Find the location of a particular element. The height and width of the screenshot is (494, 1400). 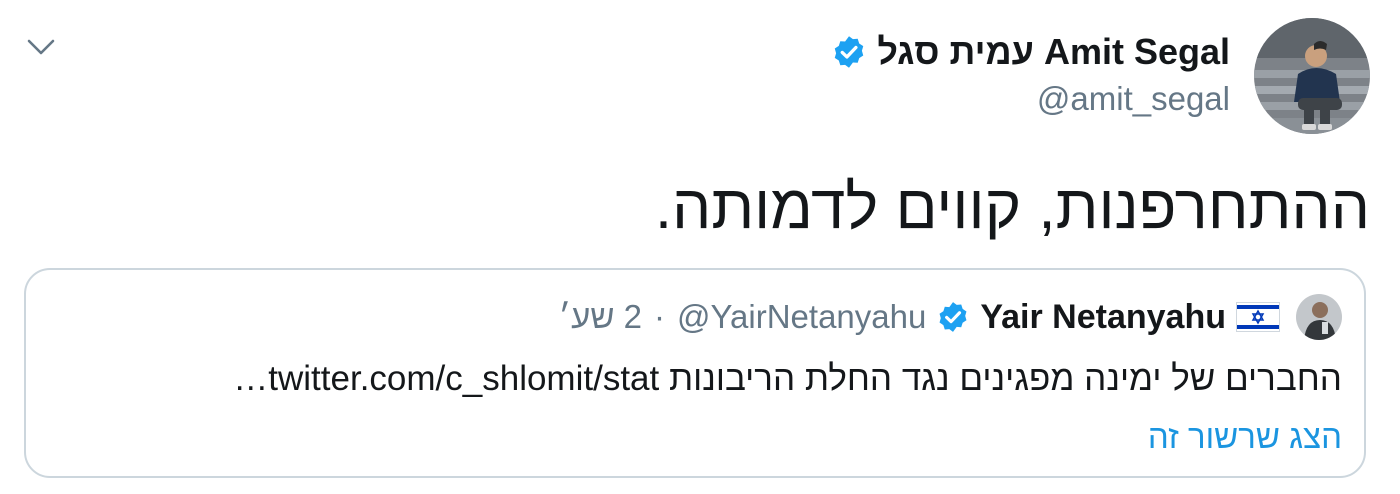

author-display-name: עמית סגל Amit Segal is located at coordinates (1053, 52).